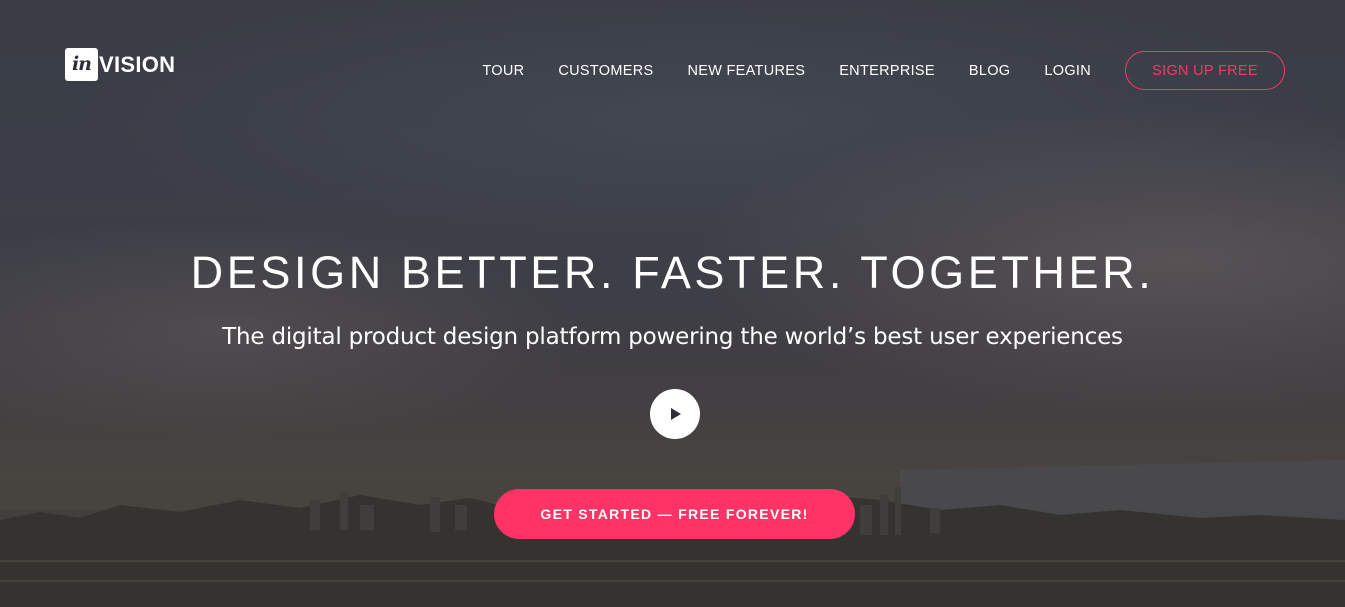 The width and height of the screenshot is (1345, 607). I want to click on get-started-button: GET STARTED — FREE FOREVER!, so click(674, 514).